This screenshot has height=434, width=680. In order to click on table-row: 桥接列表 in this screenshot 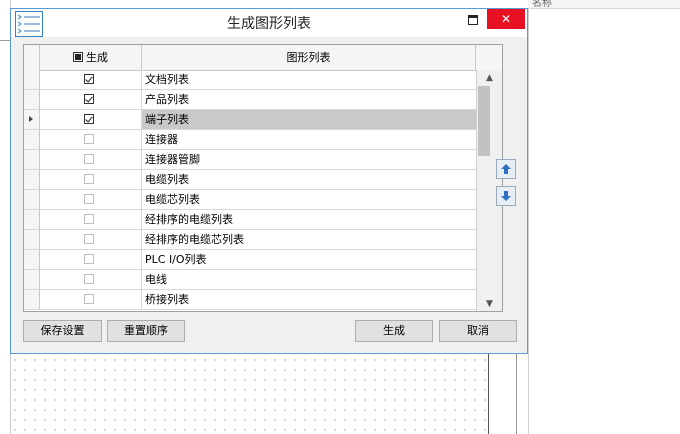, I will do `click(250, 300)`.